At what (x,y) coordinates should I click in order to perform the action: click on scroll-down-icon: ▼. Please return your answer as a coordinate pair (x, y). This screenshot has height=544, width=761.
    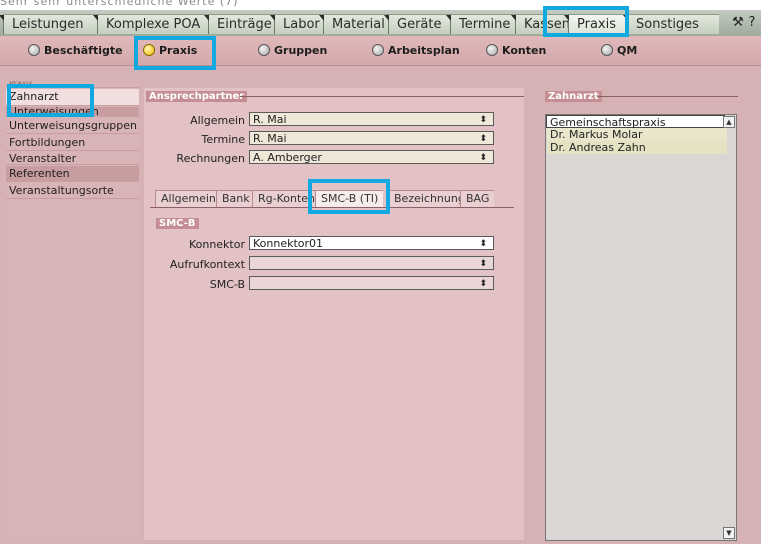
    Looking at the image, I should click on (729, 533).